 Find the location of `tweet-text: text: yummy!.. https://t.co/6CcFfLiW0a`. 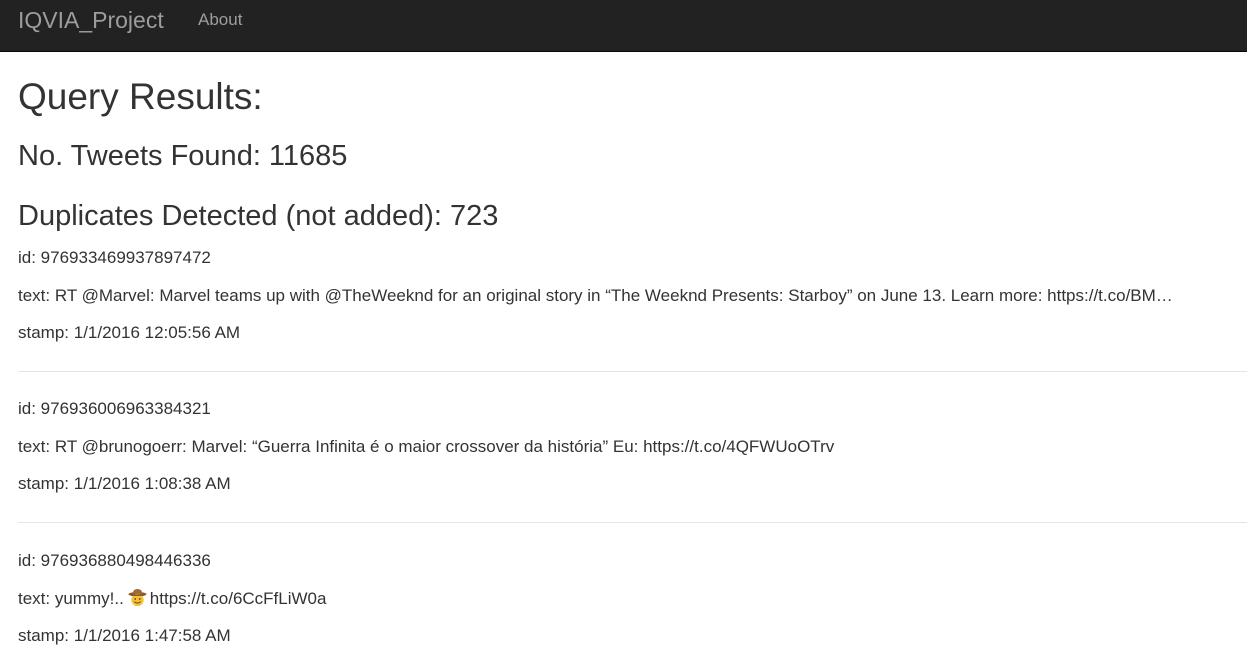

tweet-text: text: yummy!.. https://t.co/6CcFfLiW0a is located at coordinates (172, 598).